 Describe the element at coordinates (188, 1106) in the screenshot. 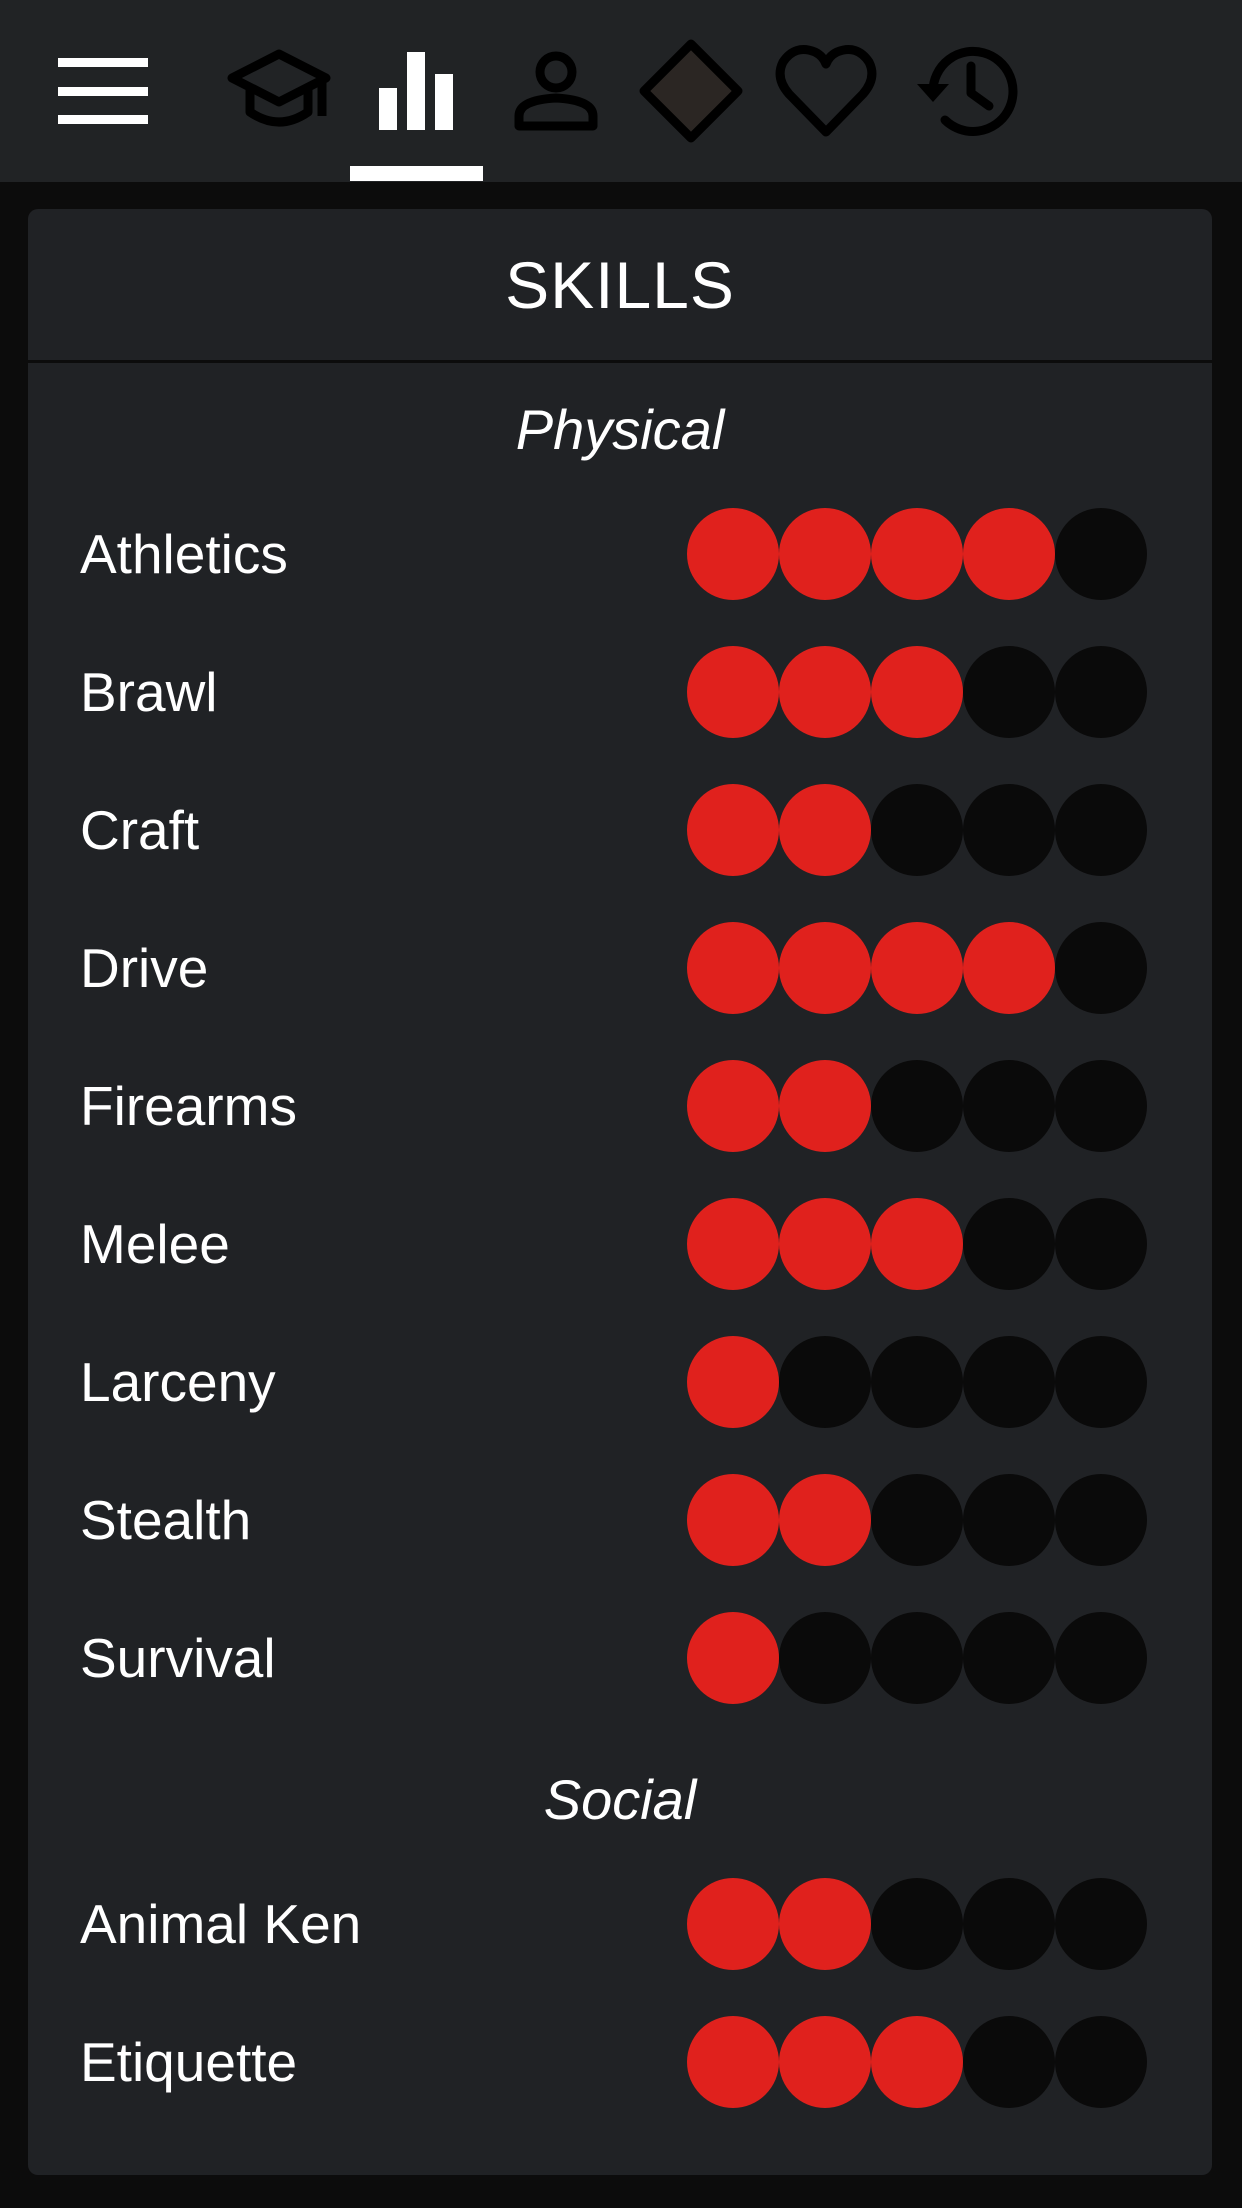

I see `skill-name: Firearms` at that location.